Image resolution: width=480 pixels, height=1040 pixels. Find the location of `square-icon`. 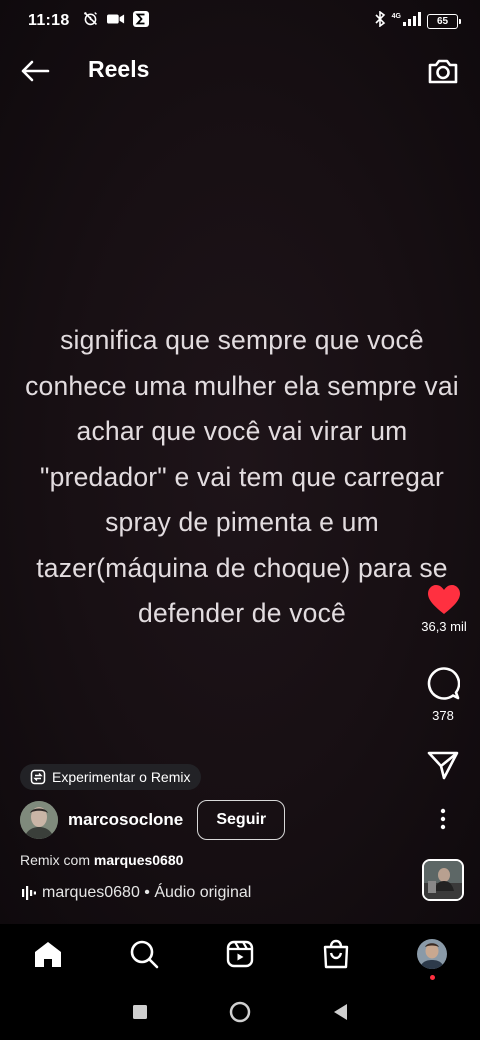

square-icon is located at coordinates (140, 1012).